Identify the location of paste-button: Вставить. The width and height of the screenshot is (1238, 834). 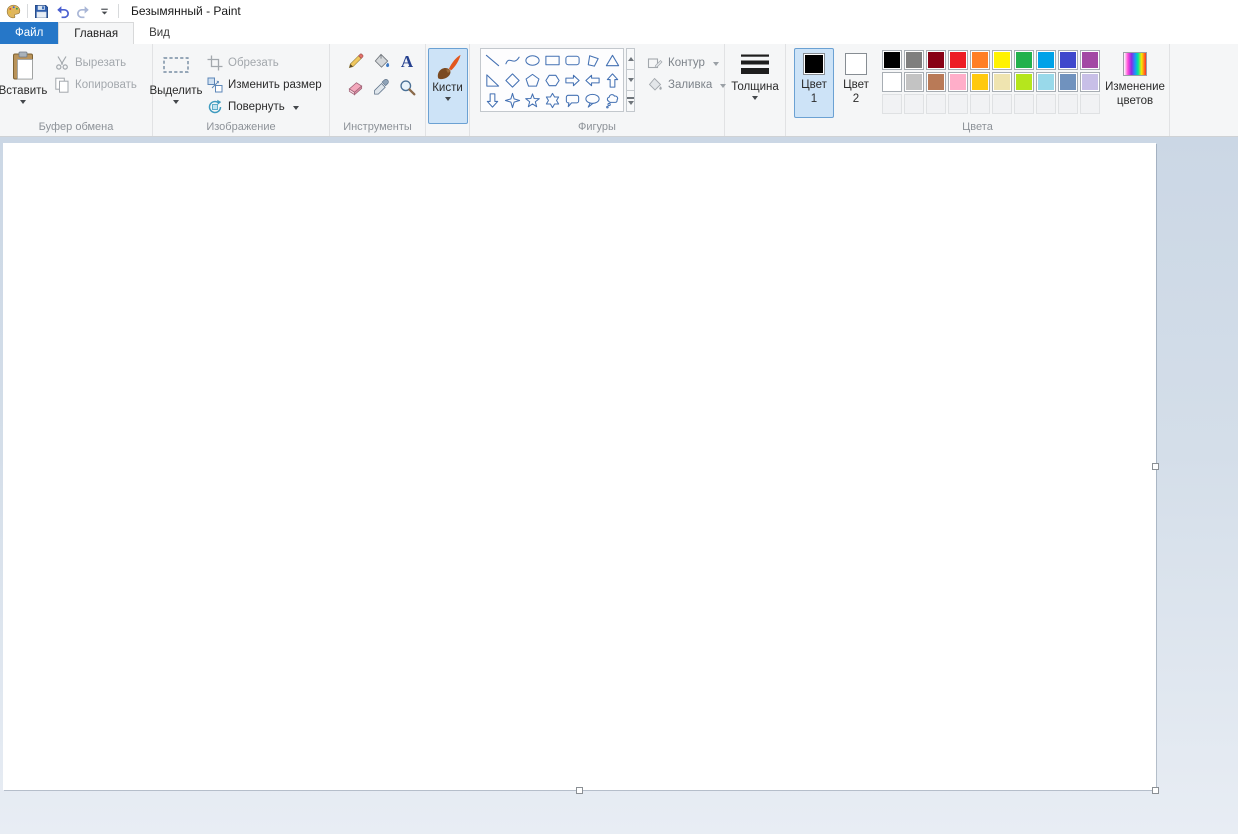
(23, 76).